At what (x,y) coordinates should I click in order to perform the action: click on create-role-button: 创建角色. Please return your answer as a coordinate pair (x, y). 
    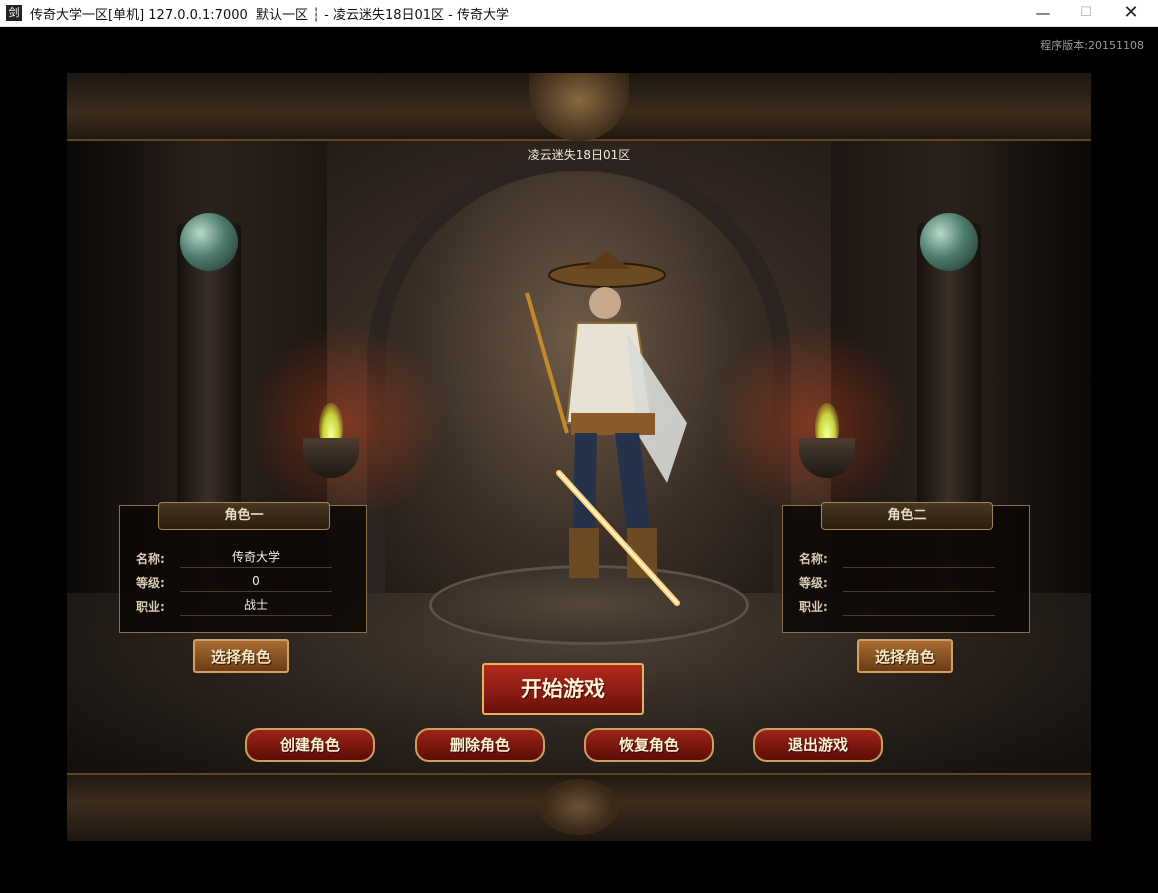
    Looking at the image, I should click on (310, 745).